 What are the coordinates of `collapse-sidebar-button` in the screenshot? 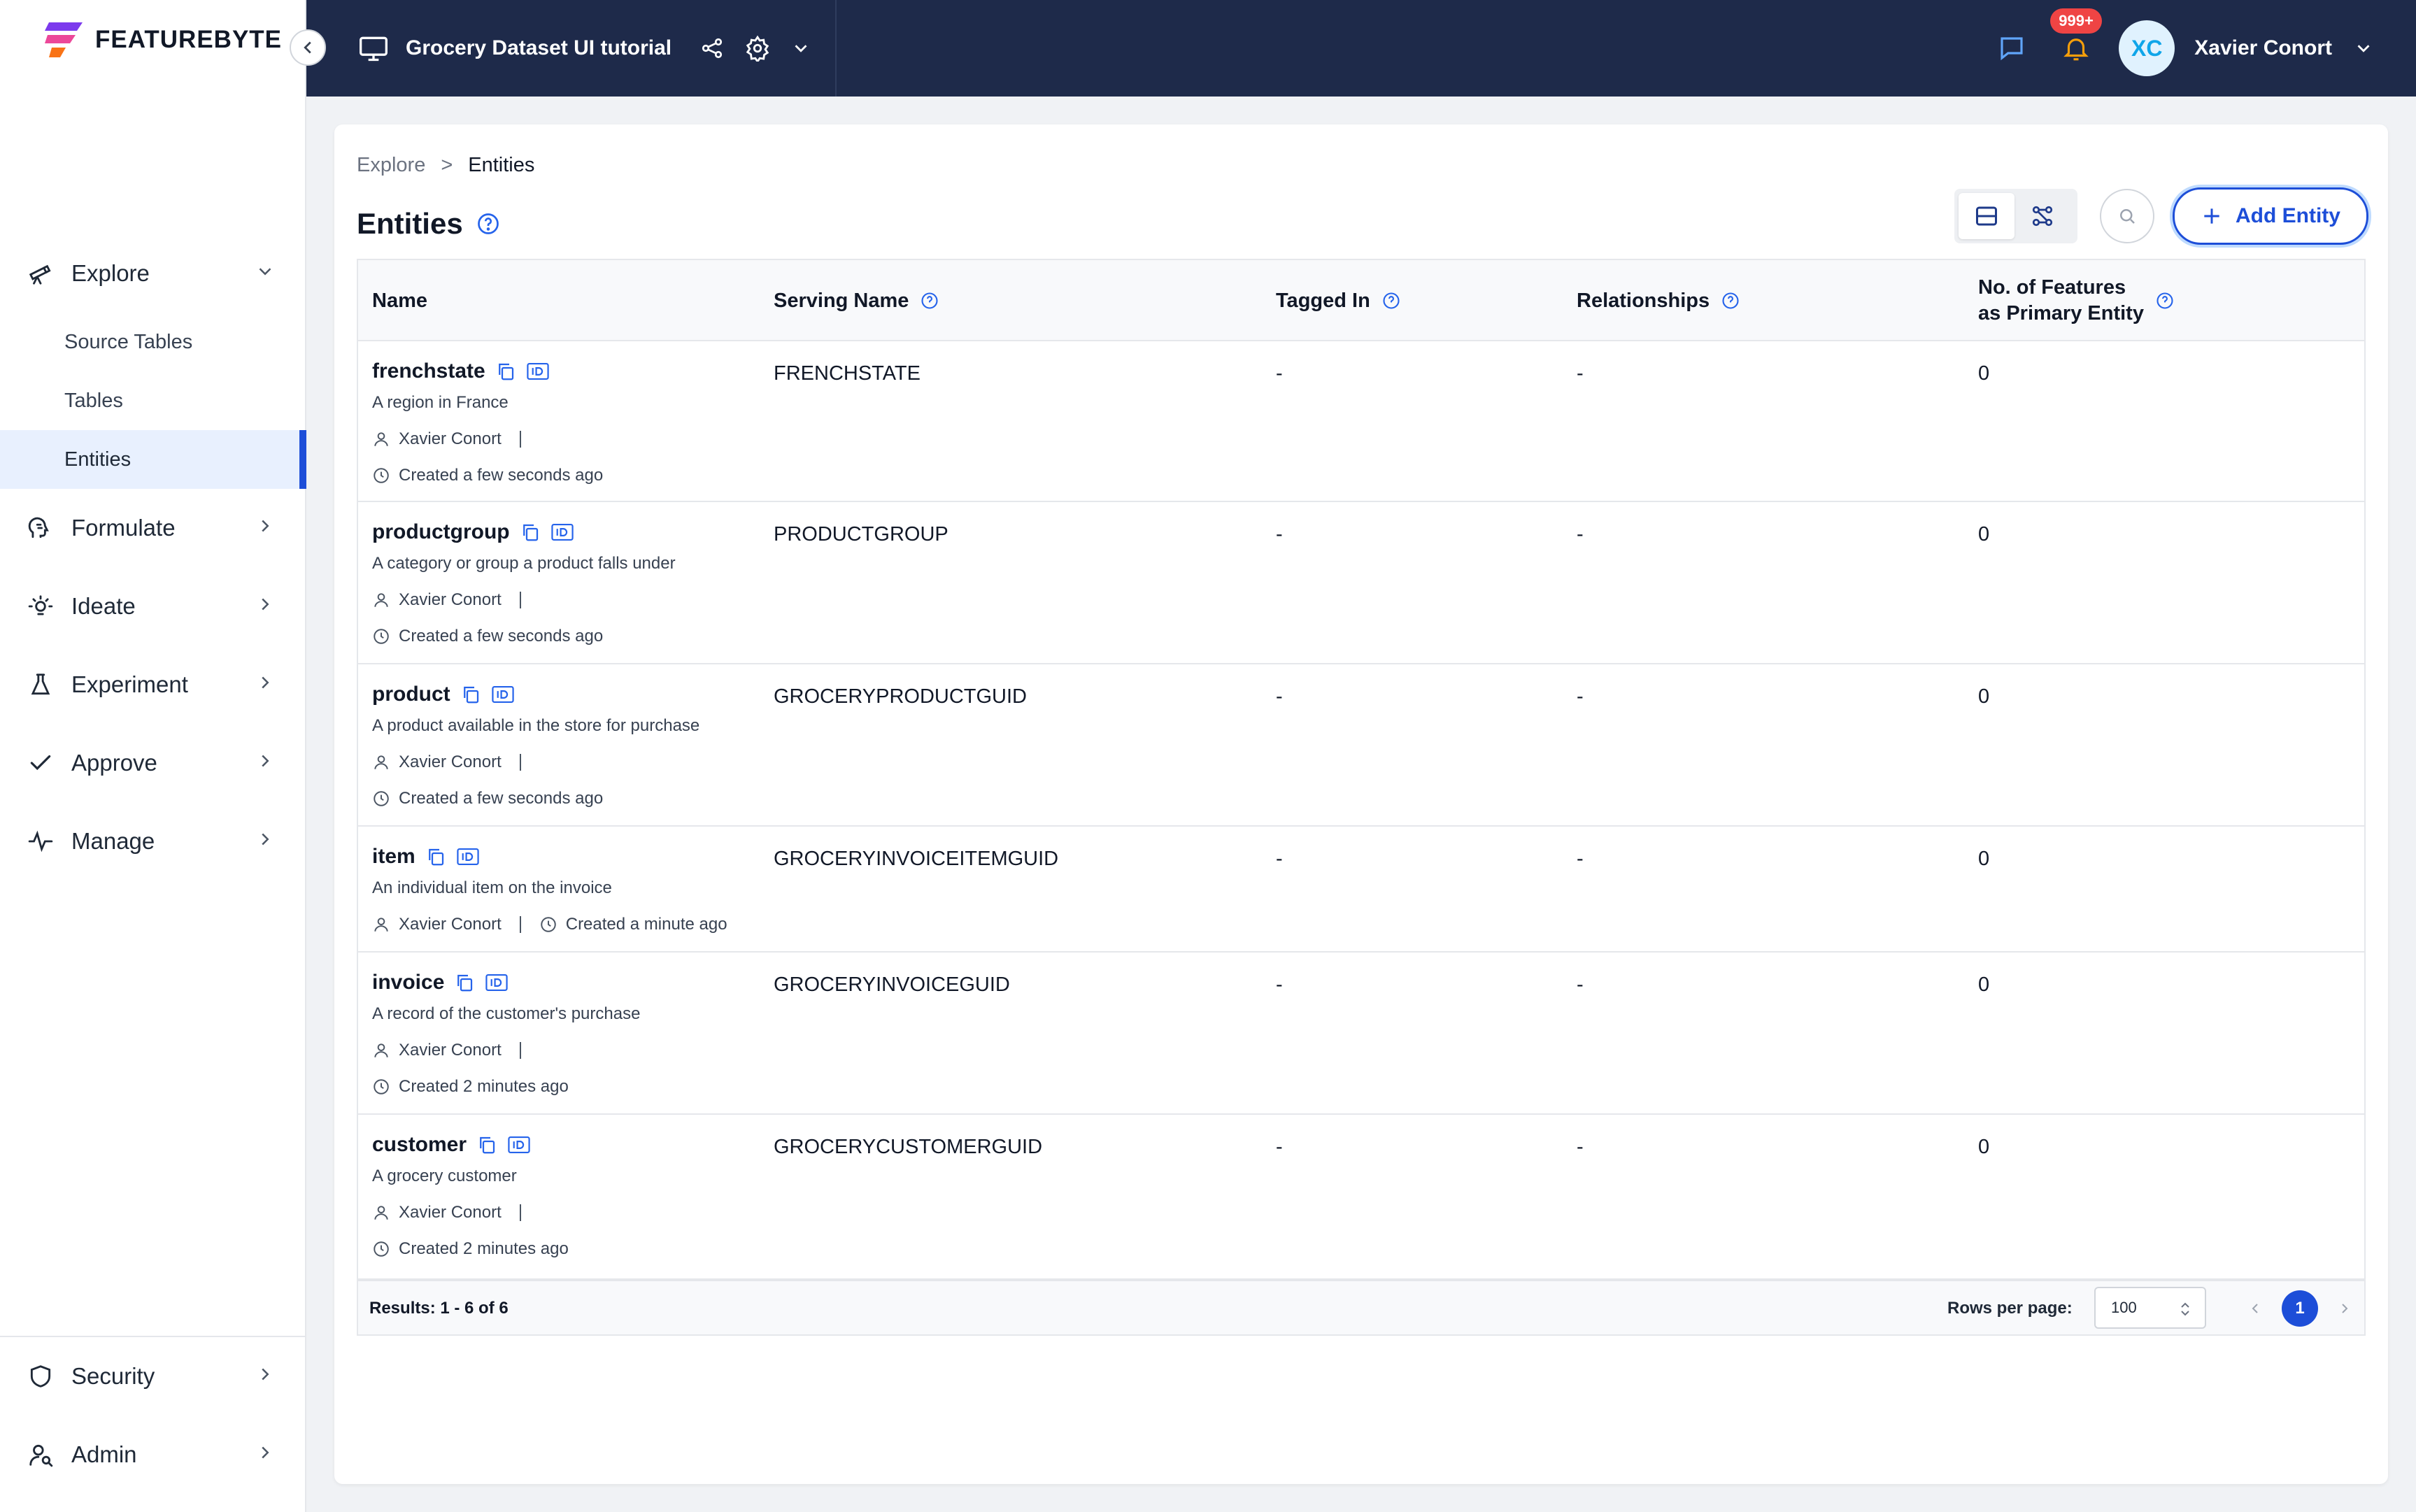 It's located at (308, 47).